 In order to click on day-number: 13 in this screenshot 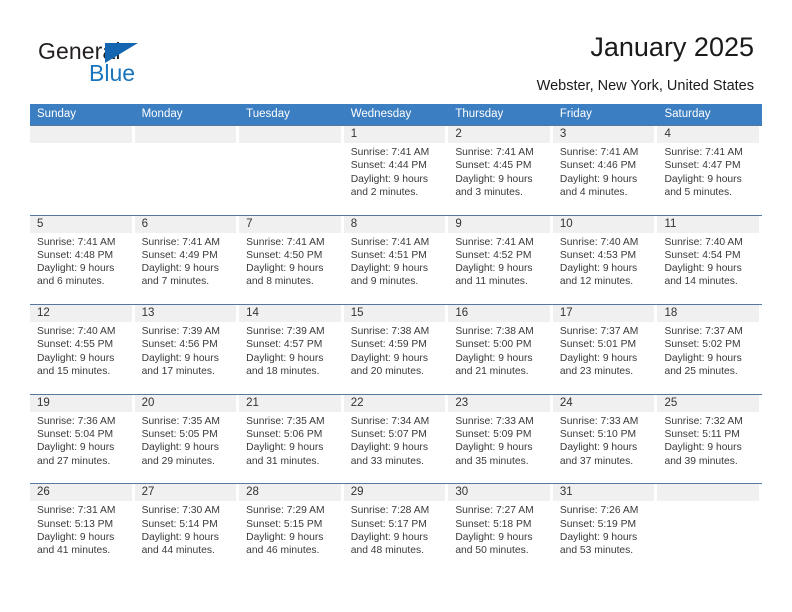, I will do `click(185, 314)`.